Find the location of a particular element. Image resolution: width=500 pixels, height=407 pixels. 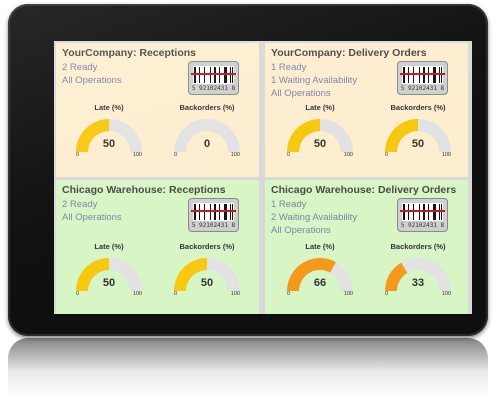

waiting-availability-link: 1 Waiting Availability is located at coordinates (314, 80).